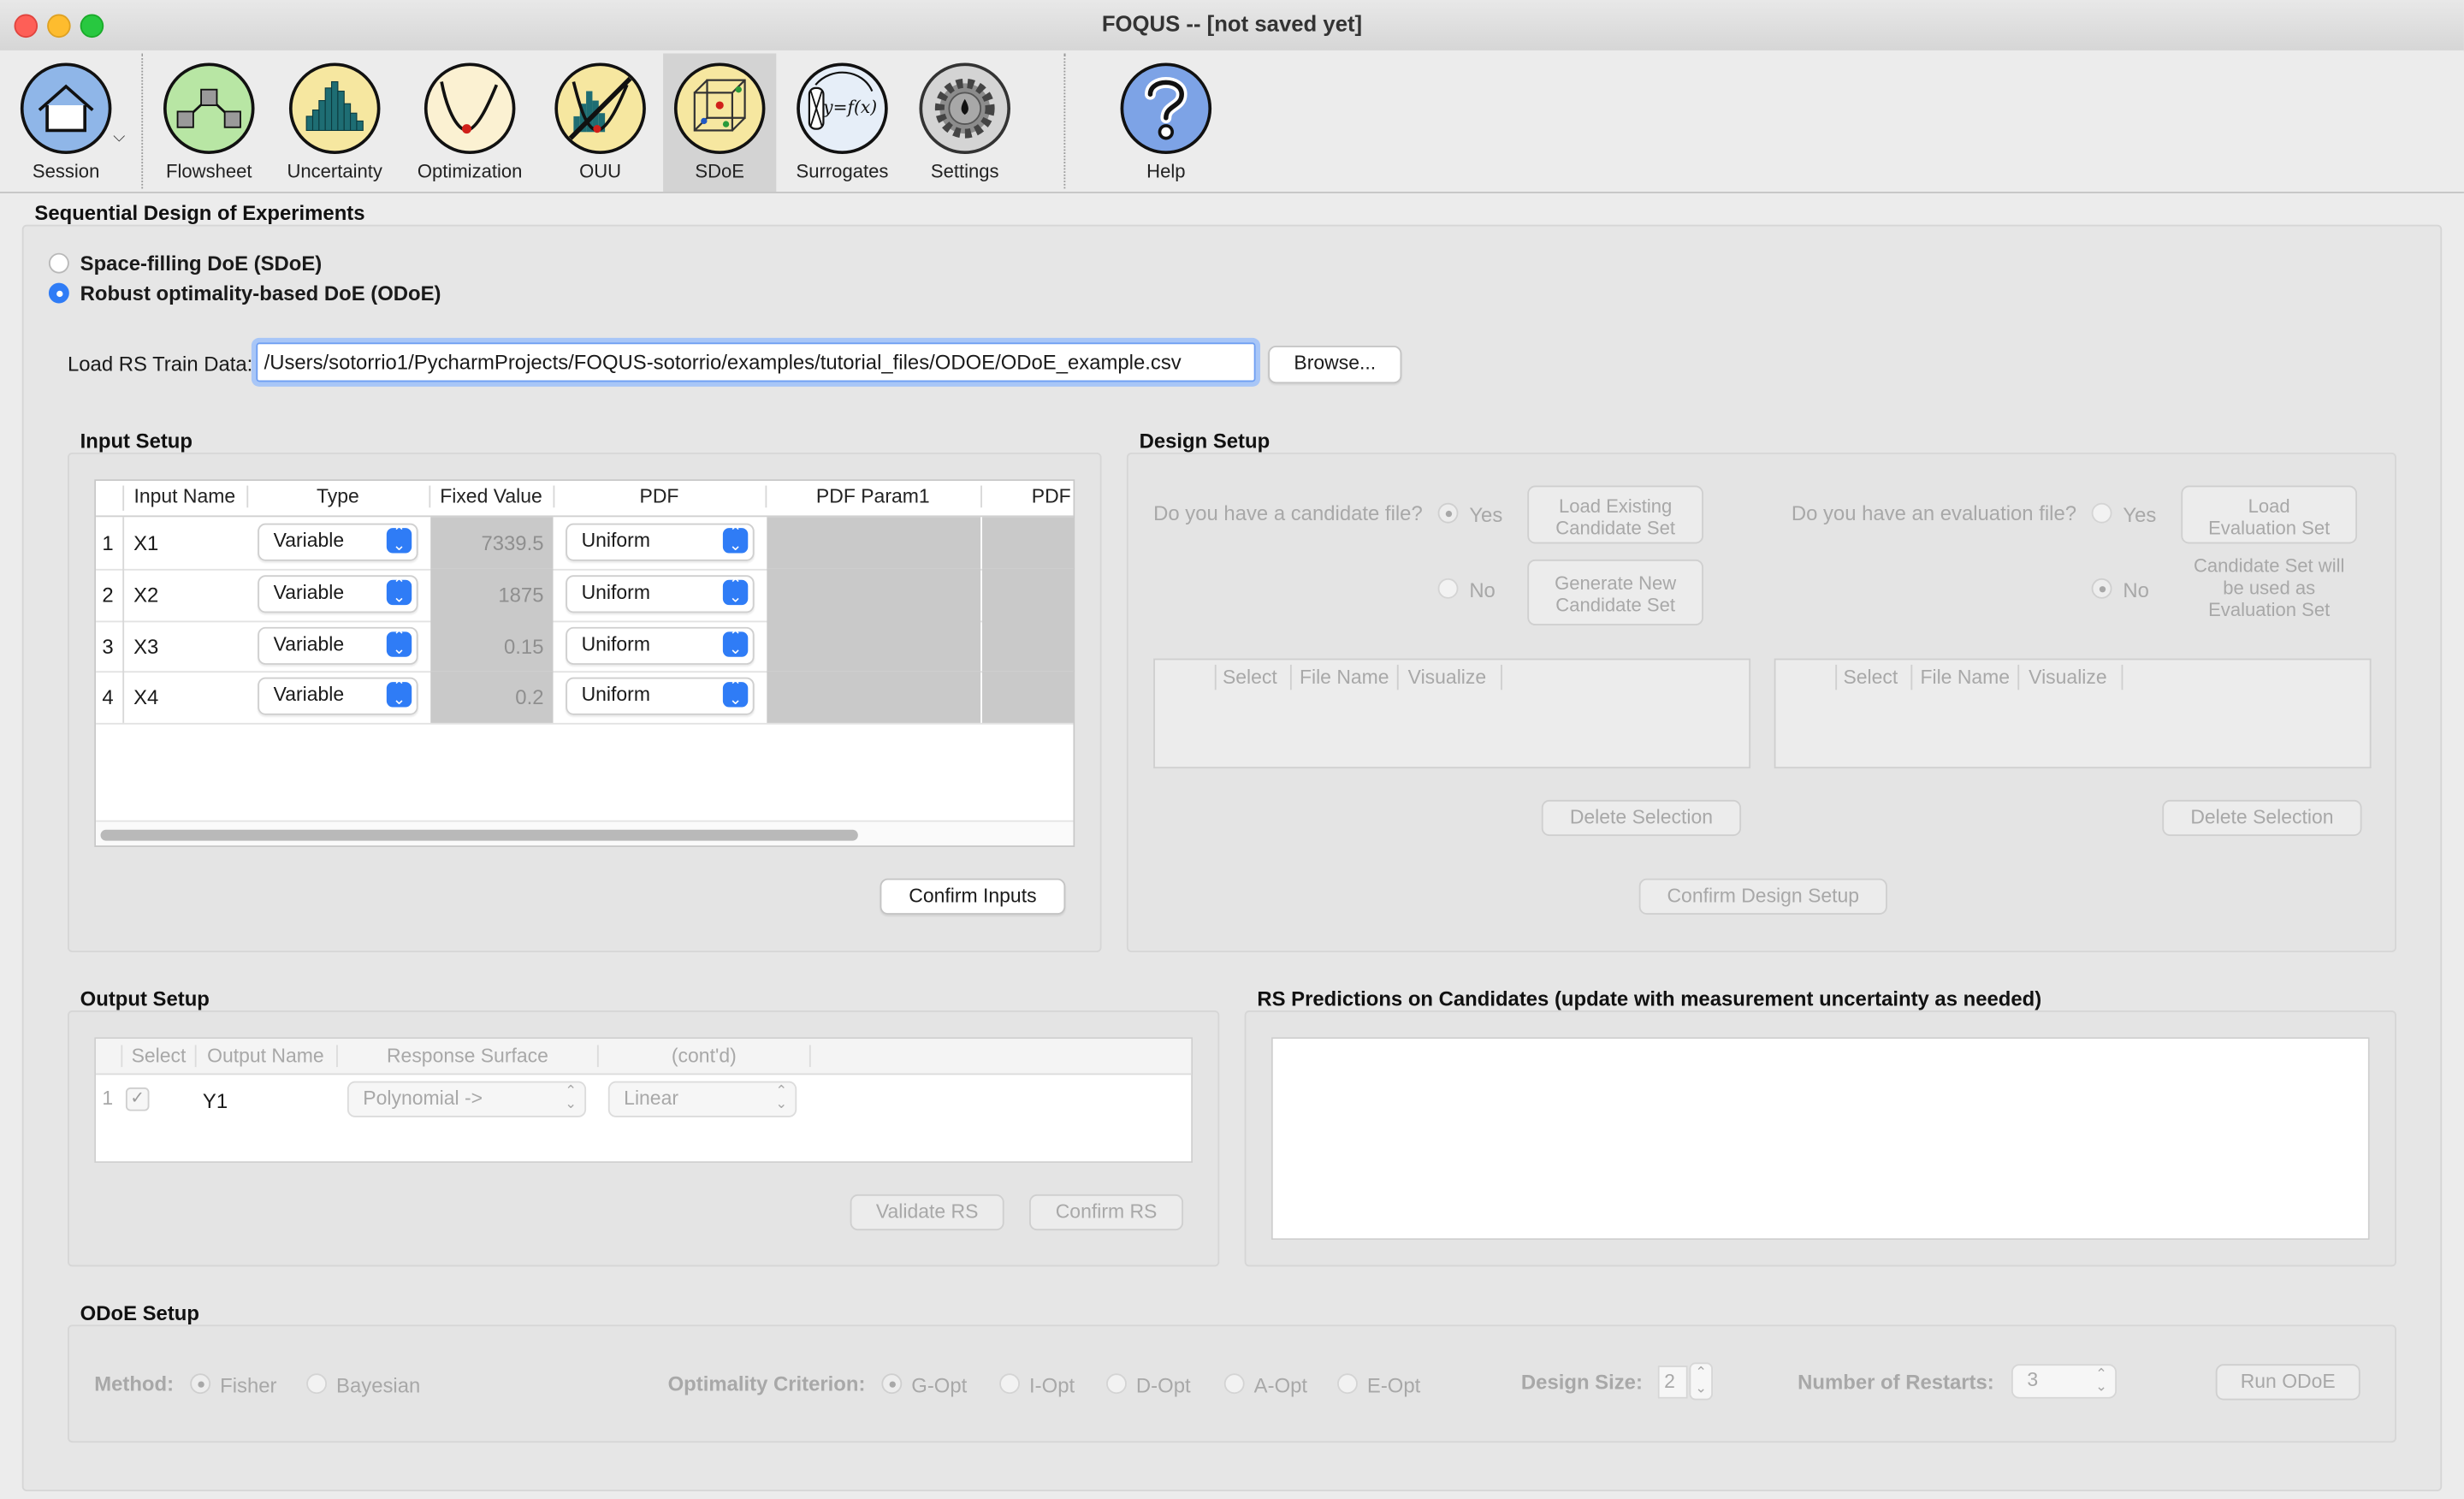 Image resolution: width=2464 pixels, height=1499 pixels. Describe the element at coordinates (108, 595) in the screenshot. I see `row-number: 2` at that location.